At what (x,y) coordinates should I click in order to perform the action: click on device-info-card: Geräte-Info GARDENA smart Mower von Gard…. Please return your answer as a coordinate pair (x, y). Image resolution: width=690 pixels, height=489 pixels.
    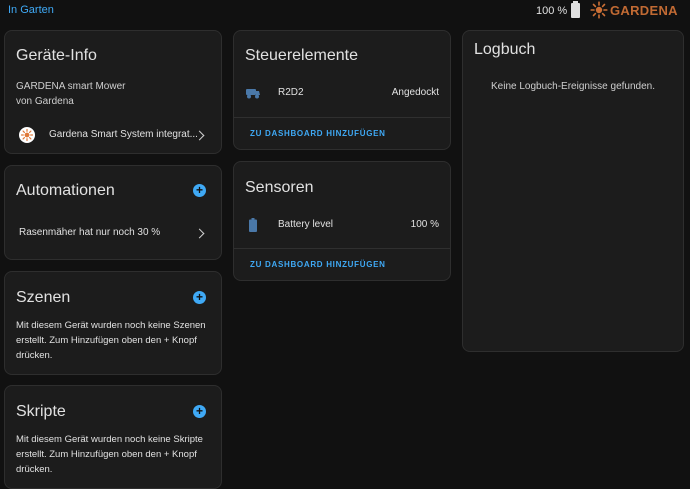
    Looking at the image, I should click on (113, 92).